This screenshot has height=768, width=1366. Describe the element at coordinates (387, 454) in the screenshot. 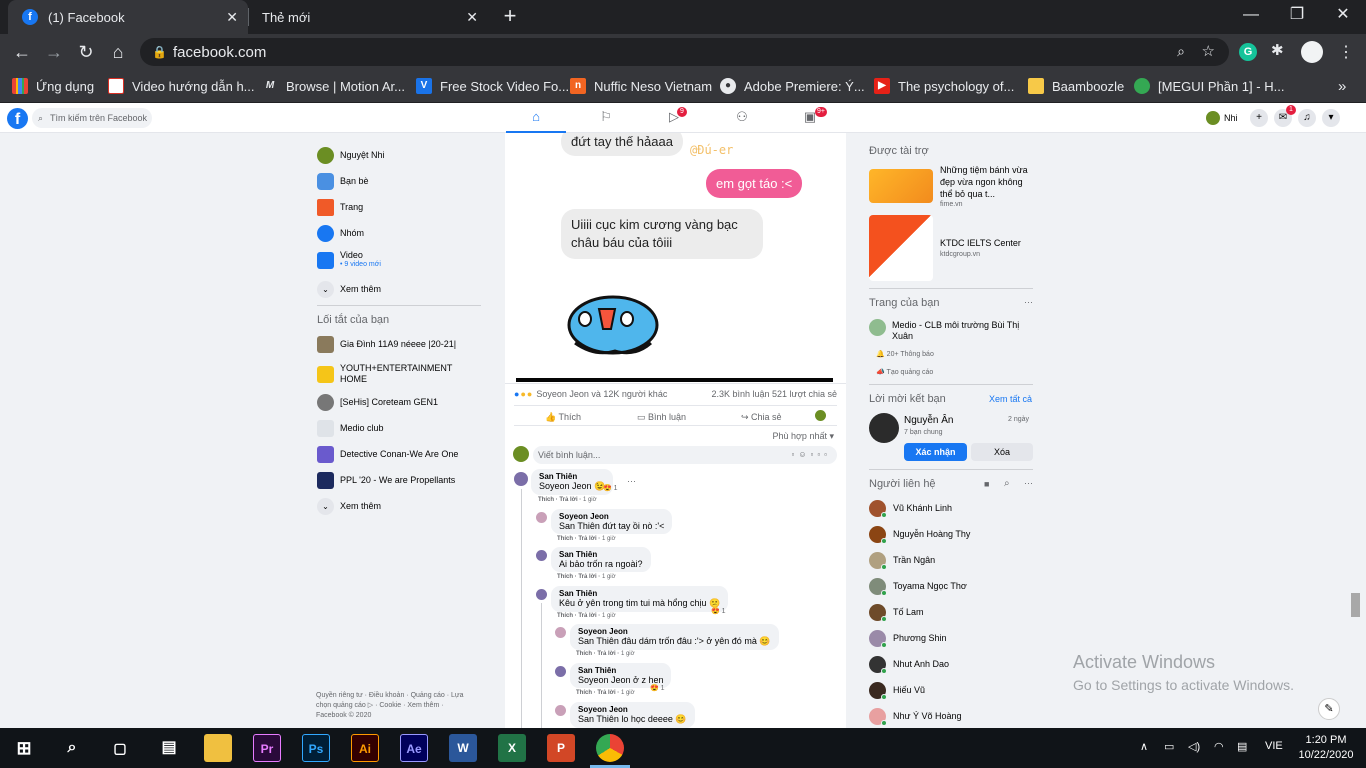

I see `shortcut-item: Detective Conan-We Are One` at that location.